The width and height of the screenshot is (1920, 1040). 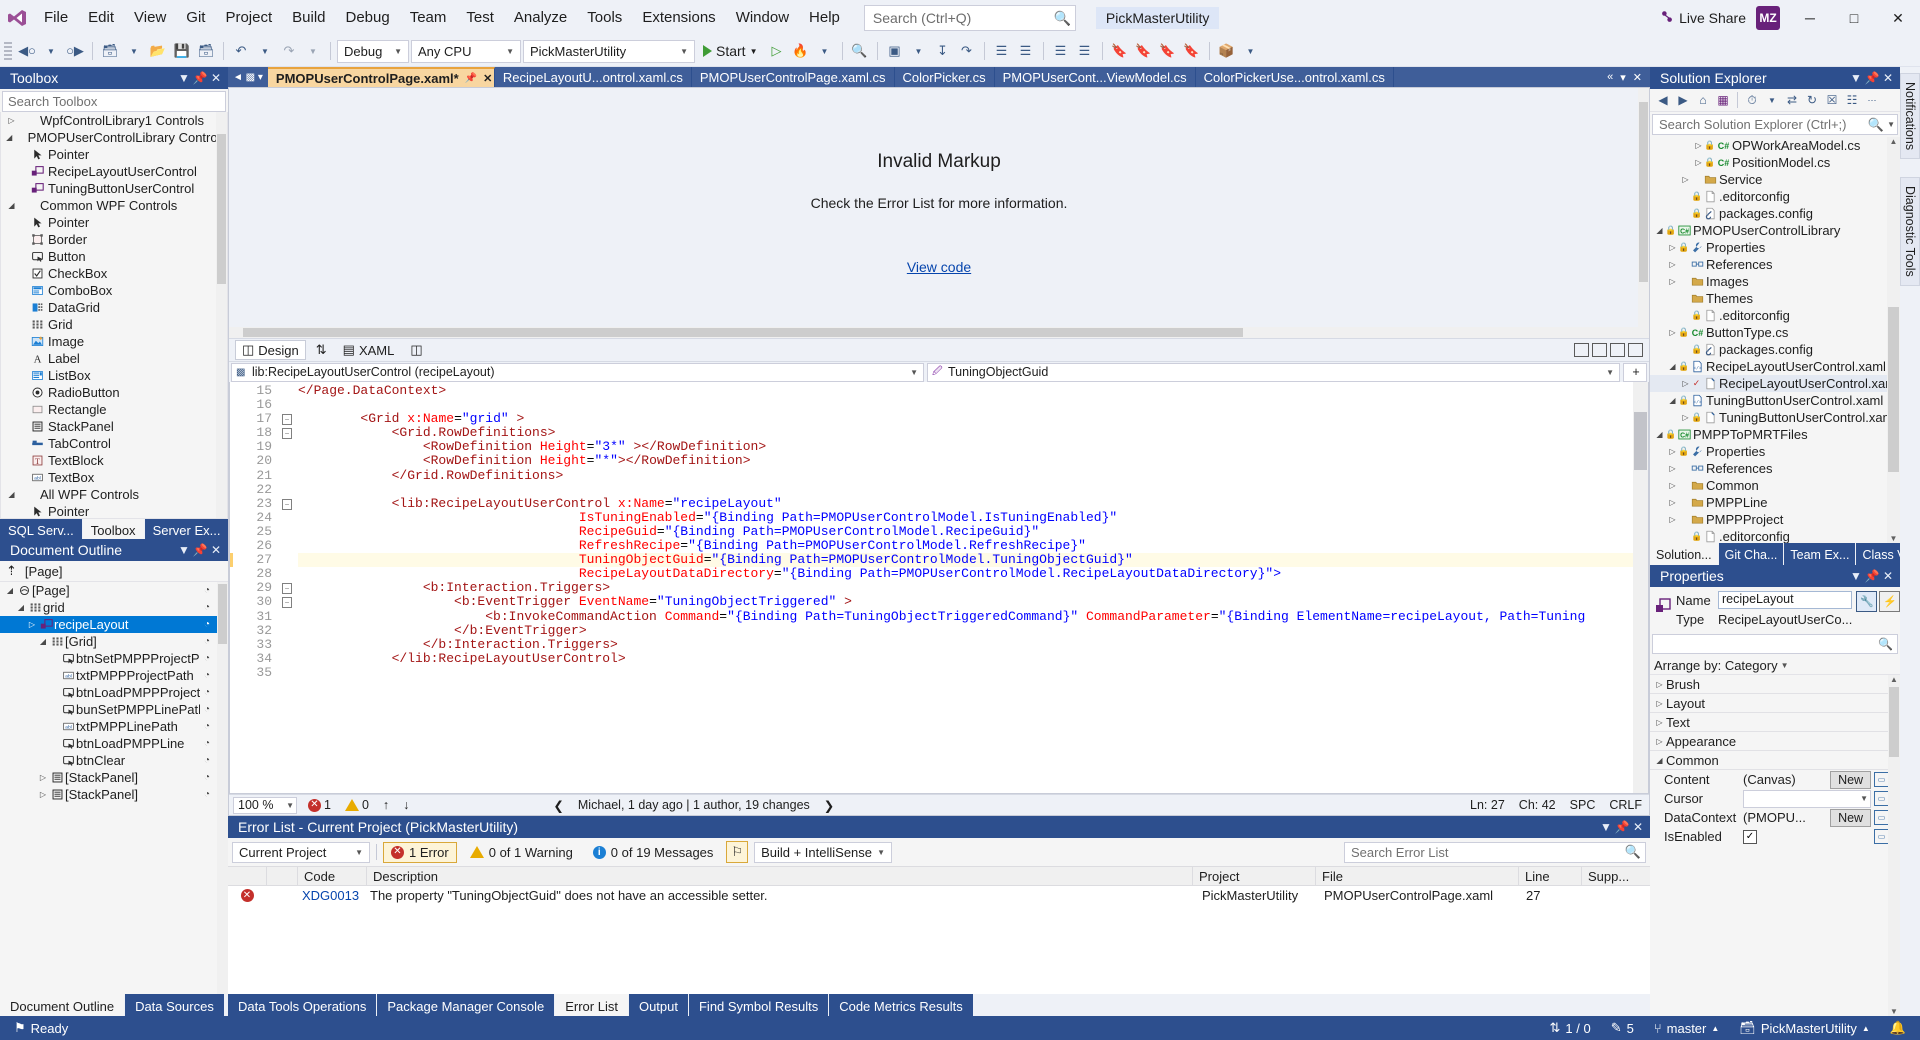 I want to click on view-code-link: View code, so click(x=939, y=267).